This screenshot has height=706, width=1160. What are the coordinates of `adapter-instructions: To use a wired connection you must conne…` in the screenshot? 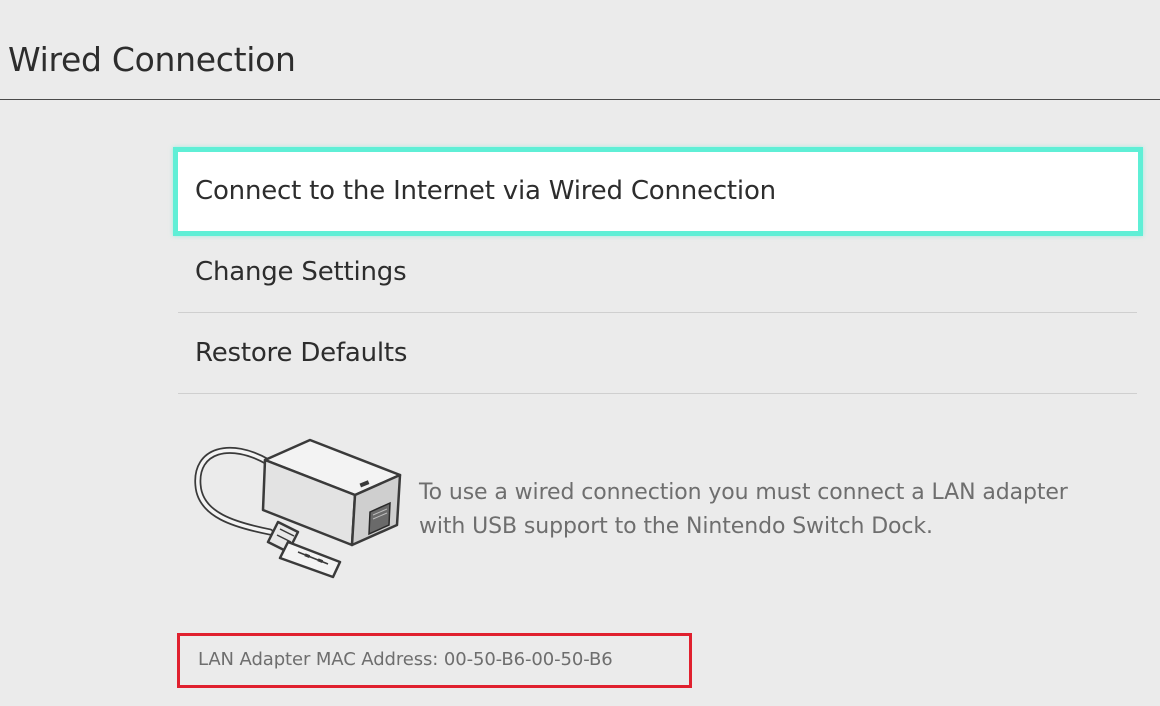 It's located at (779, 510).